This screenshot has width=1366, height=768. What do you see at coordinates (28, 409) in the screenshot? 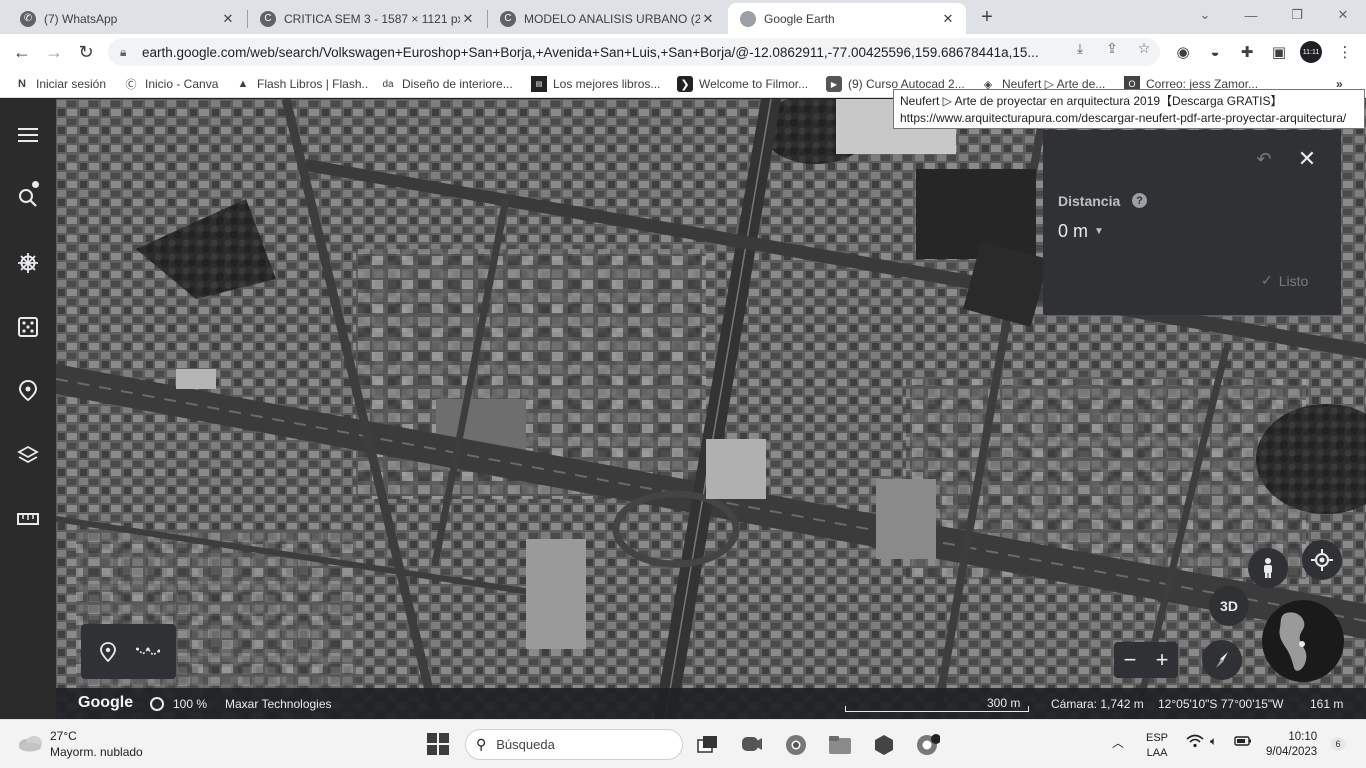
I see `left-sidebar` at bounding box center [28, 409].